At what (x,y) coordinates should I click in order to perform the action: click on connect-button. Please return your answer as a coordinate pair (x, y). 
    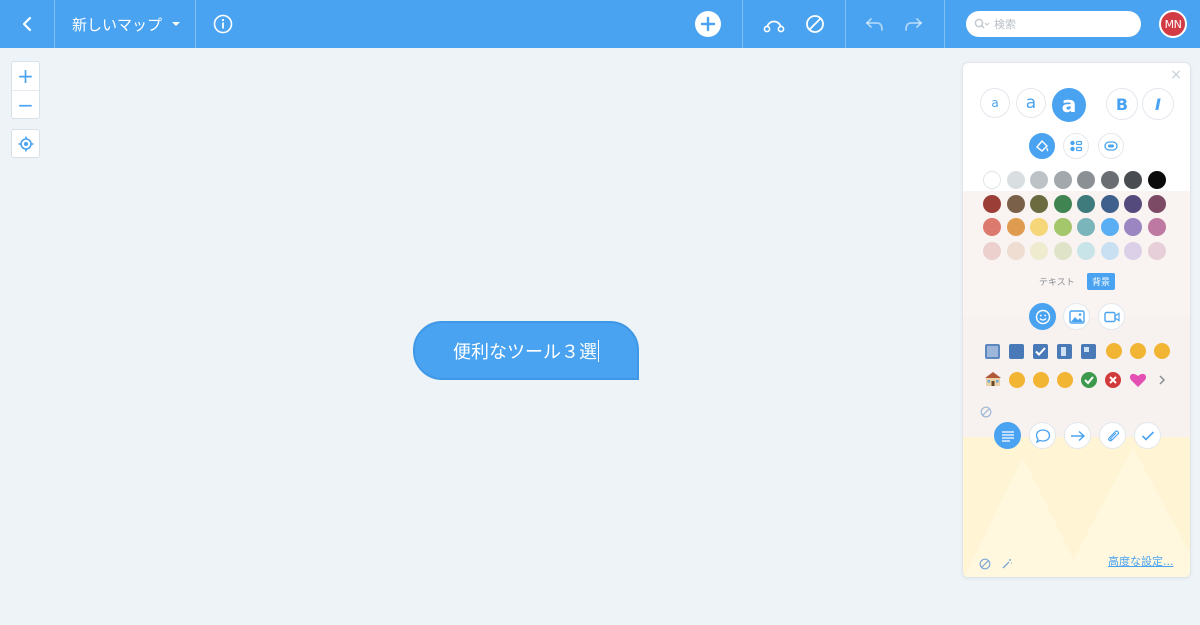
    Looking at the image, I should click on (774, 24).